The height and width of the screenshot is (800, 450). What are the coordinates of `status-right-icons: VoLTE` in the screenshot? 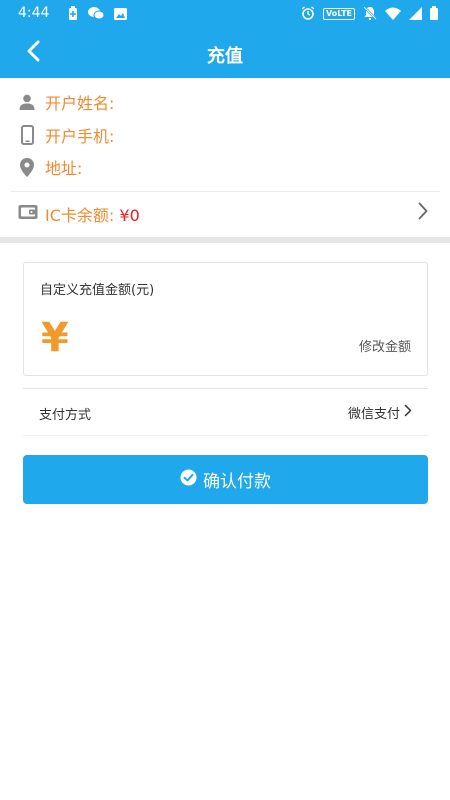 It's located at (369, 14).